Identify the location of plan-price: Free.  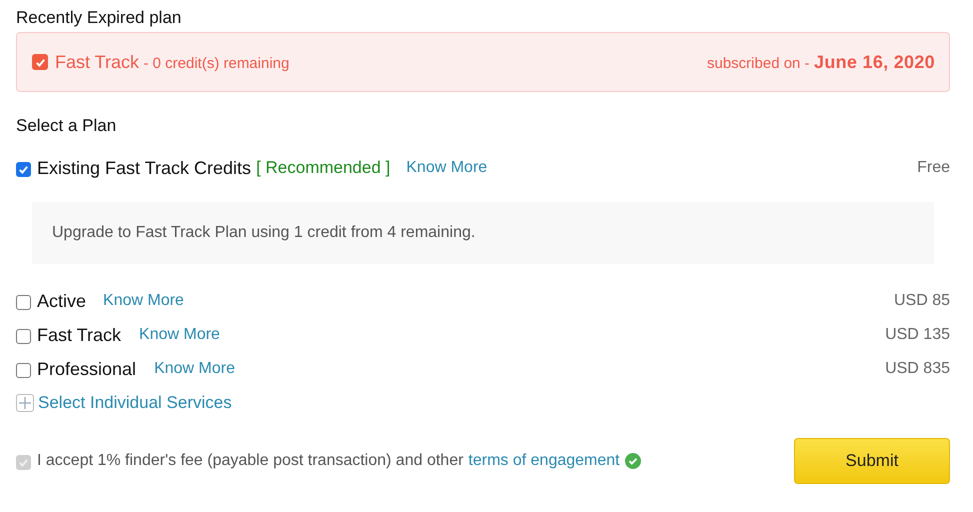
(933, 168).